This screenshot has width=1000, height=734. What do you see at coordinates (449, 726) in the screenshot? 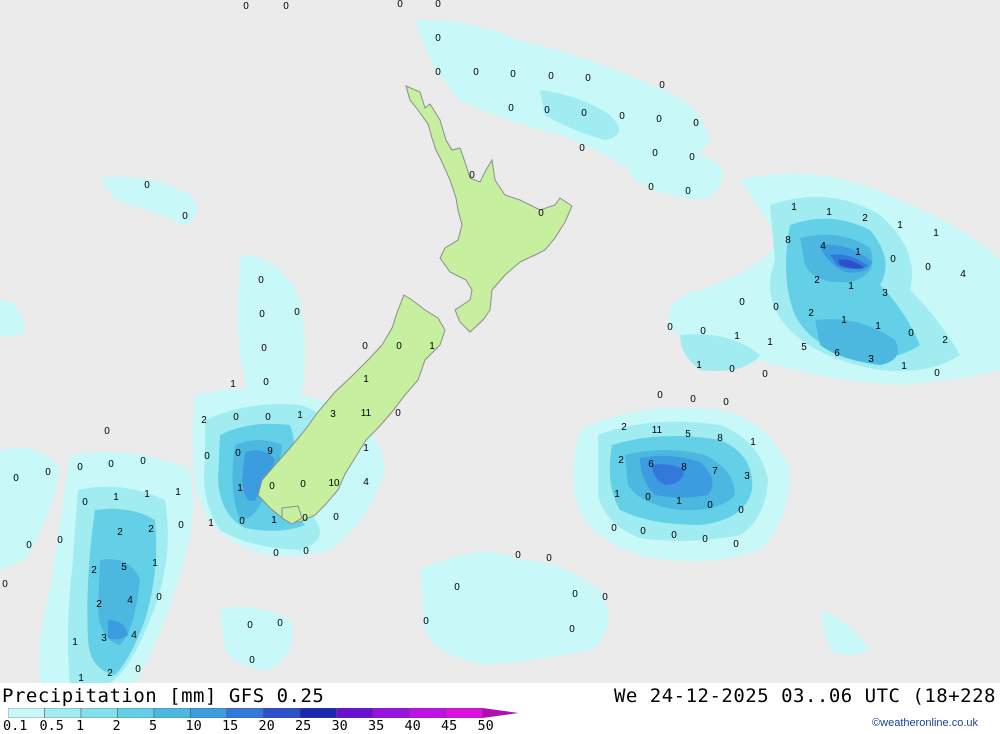
I see `color-scale-tick-label: 45` at bounding box center [449, 726].